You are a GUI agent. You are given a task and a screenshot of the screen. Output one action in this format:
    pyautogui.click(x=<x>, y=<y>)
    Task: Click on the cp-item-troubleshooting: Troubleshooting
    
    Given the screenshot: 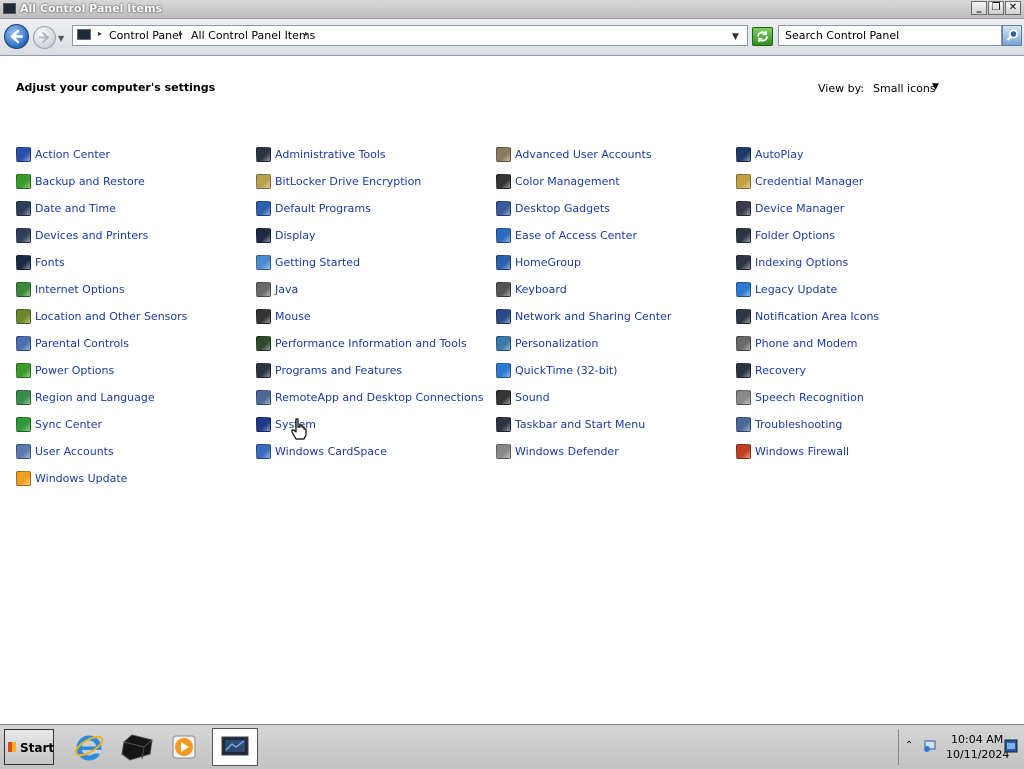 What is the action you would take?
    pyautogui.click(x=851, y=425)
    